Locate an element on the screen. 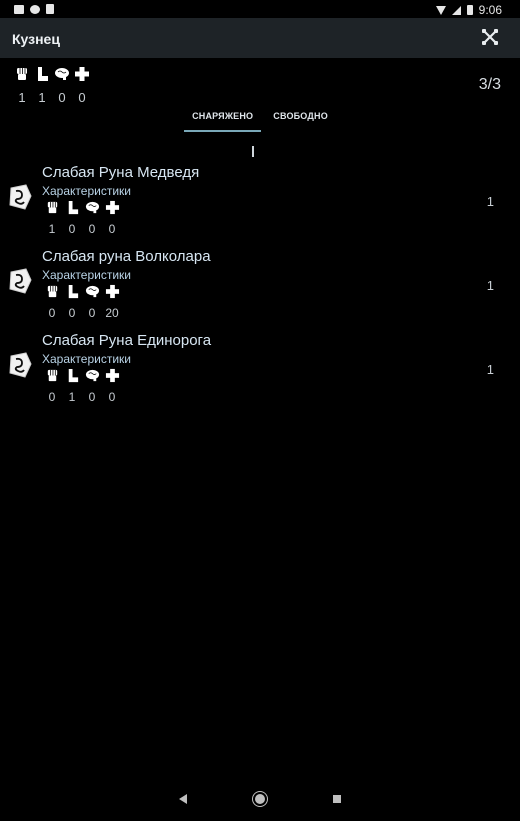 The width and height of the screenshot is (520, 821). system-nav-bar is located at coordinates (260, 799).